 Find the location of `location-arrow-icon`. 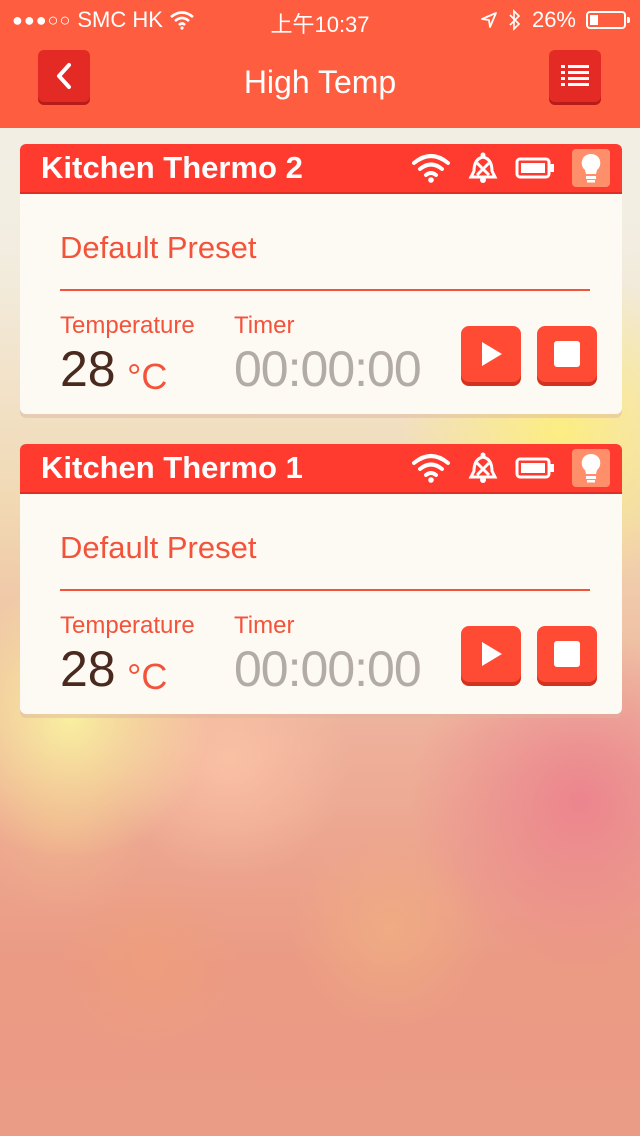

location-arrow-icon is located at coordinates (489, 20).